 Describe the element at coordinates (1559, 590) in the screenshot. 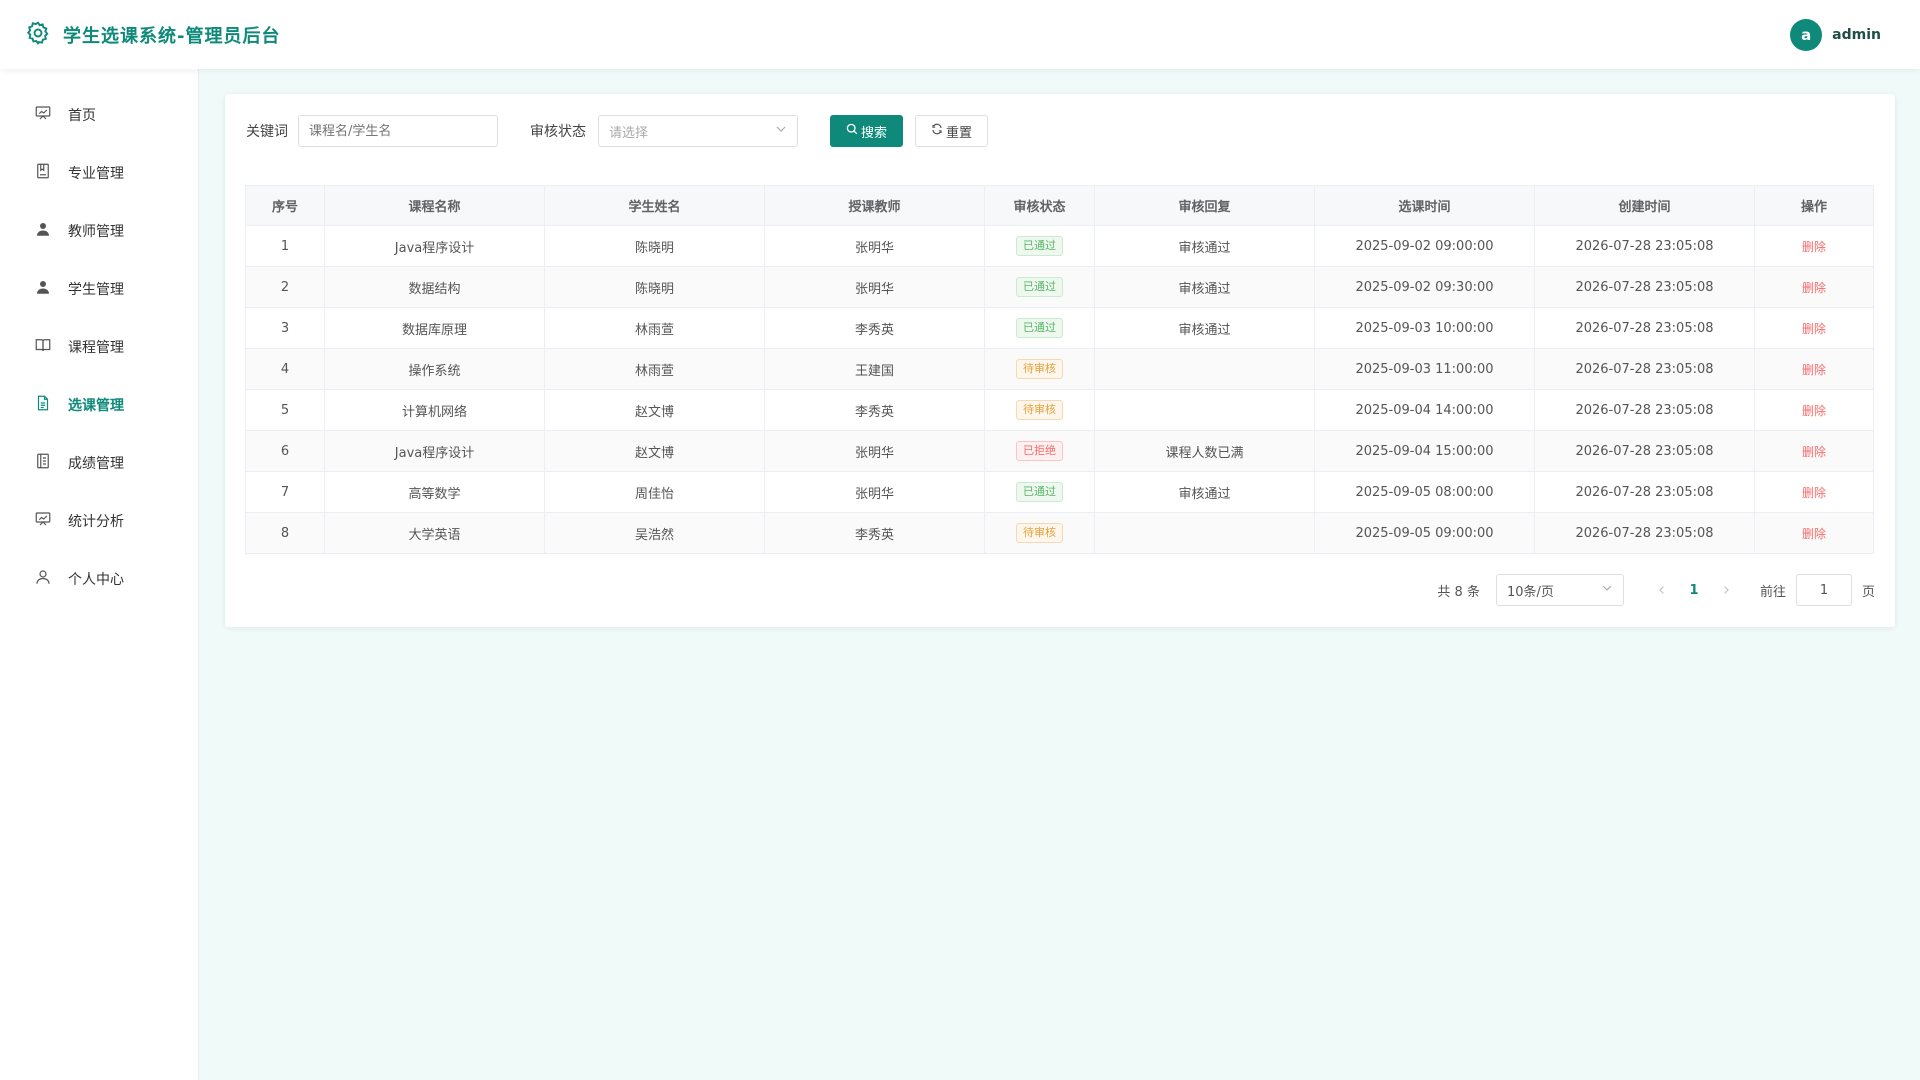

I see `page-size-select: 10条/页` at that location.